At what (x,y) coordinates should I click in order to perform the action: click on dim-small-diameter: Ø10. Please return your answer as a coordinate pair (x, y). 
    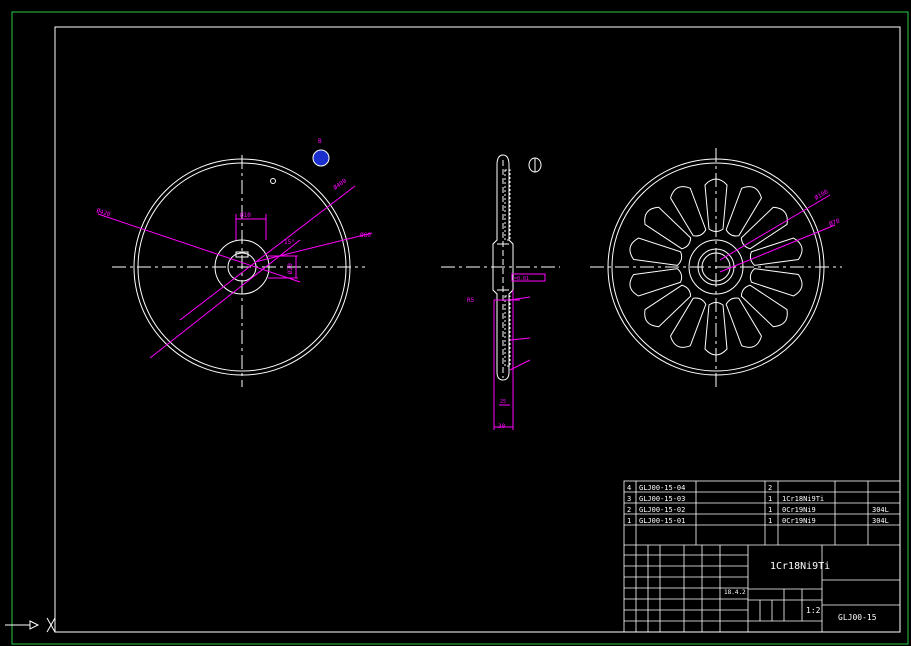
    Looking at the image, I should click on (245, 215).